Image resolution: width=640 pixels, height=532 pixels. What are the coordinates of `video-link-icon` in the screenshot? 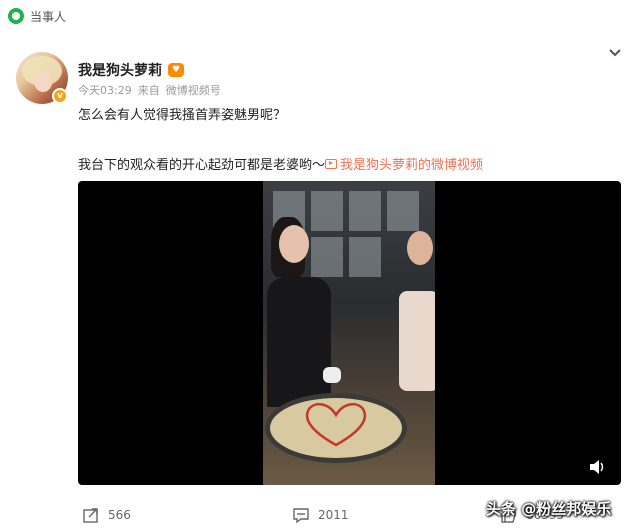 It's located at (331, 163).